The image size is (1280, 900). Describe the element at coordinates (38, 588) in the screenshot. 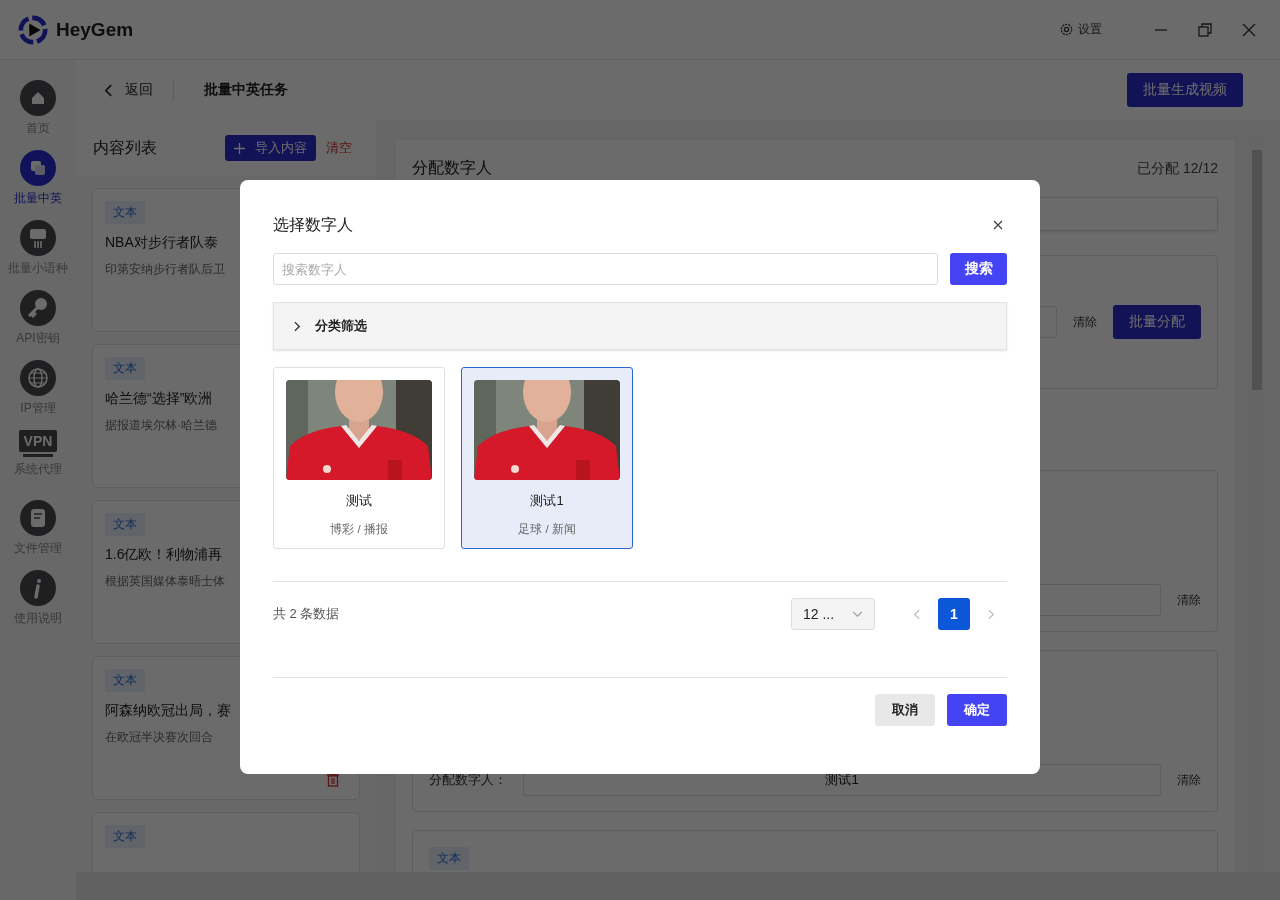

I see `info-icon` at that location.